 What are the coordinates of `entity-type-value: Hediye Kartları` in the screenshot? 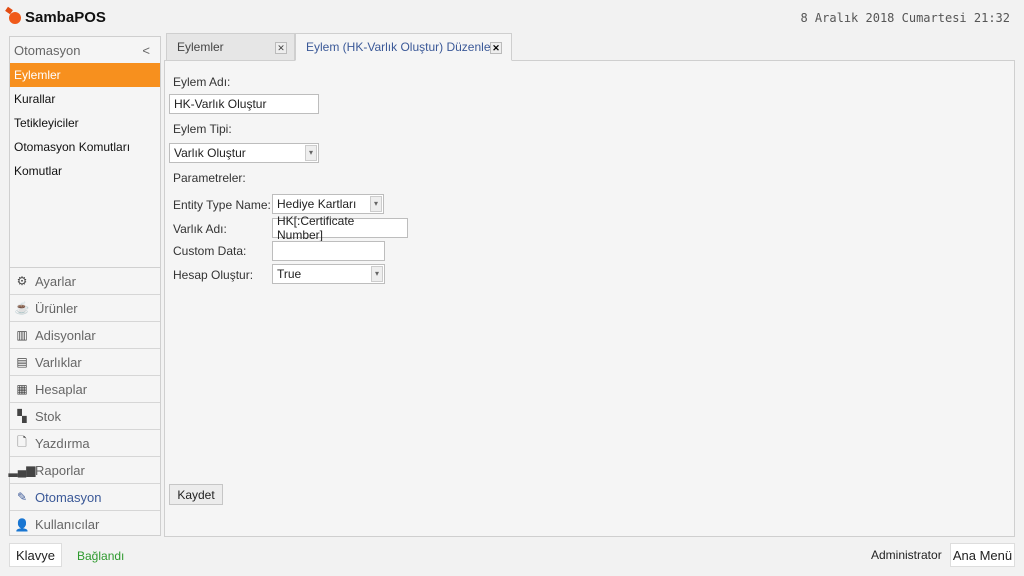 It's located at (317, 204).